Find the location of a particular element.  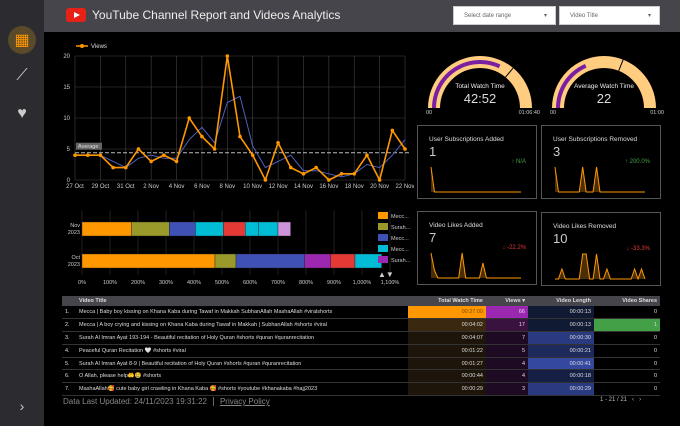

watch-time: 00:04:07 is located at coordinates (447, 338).